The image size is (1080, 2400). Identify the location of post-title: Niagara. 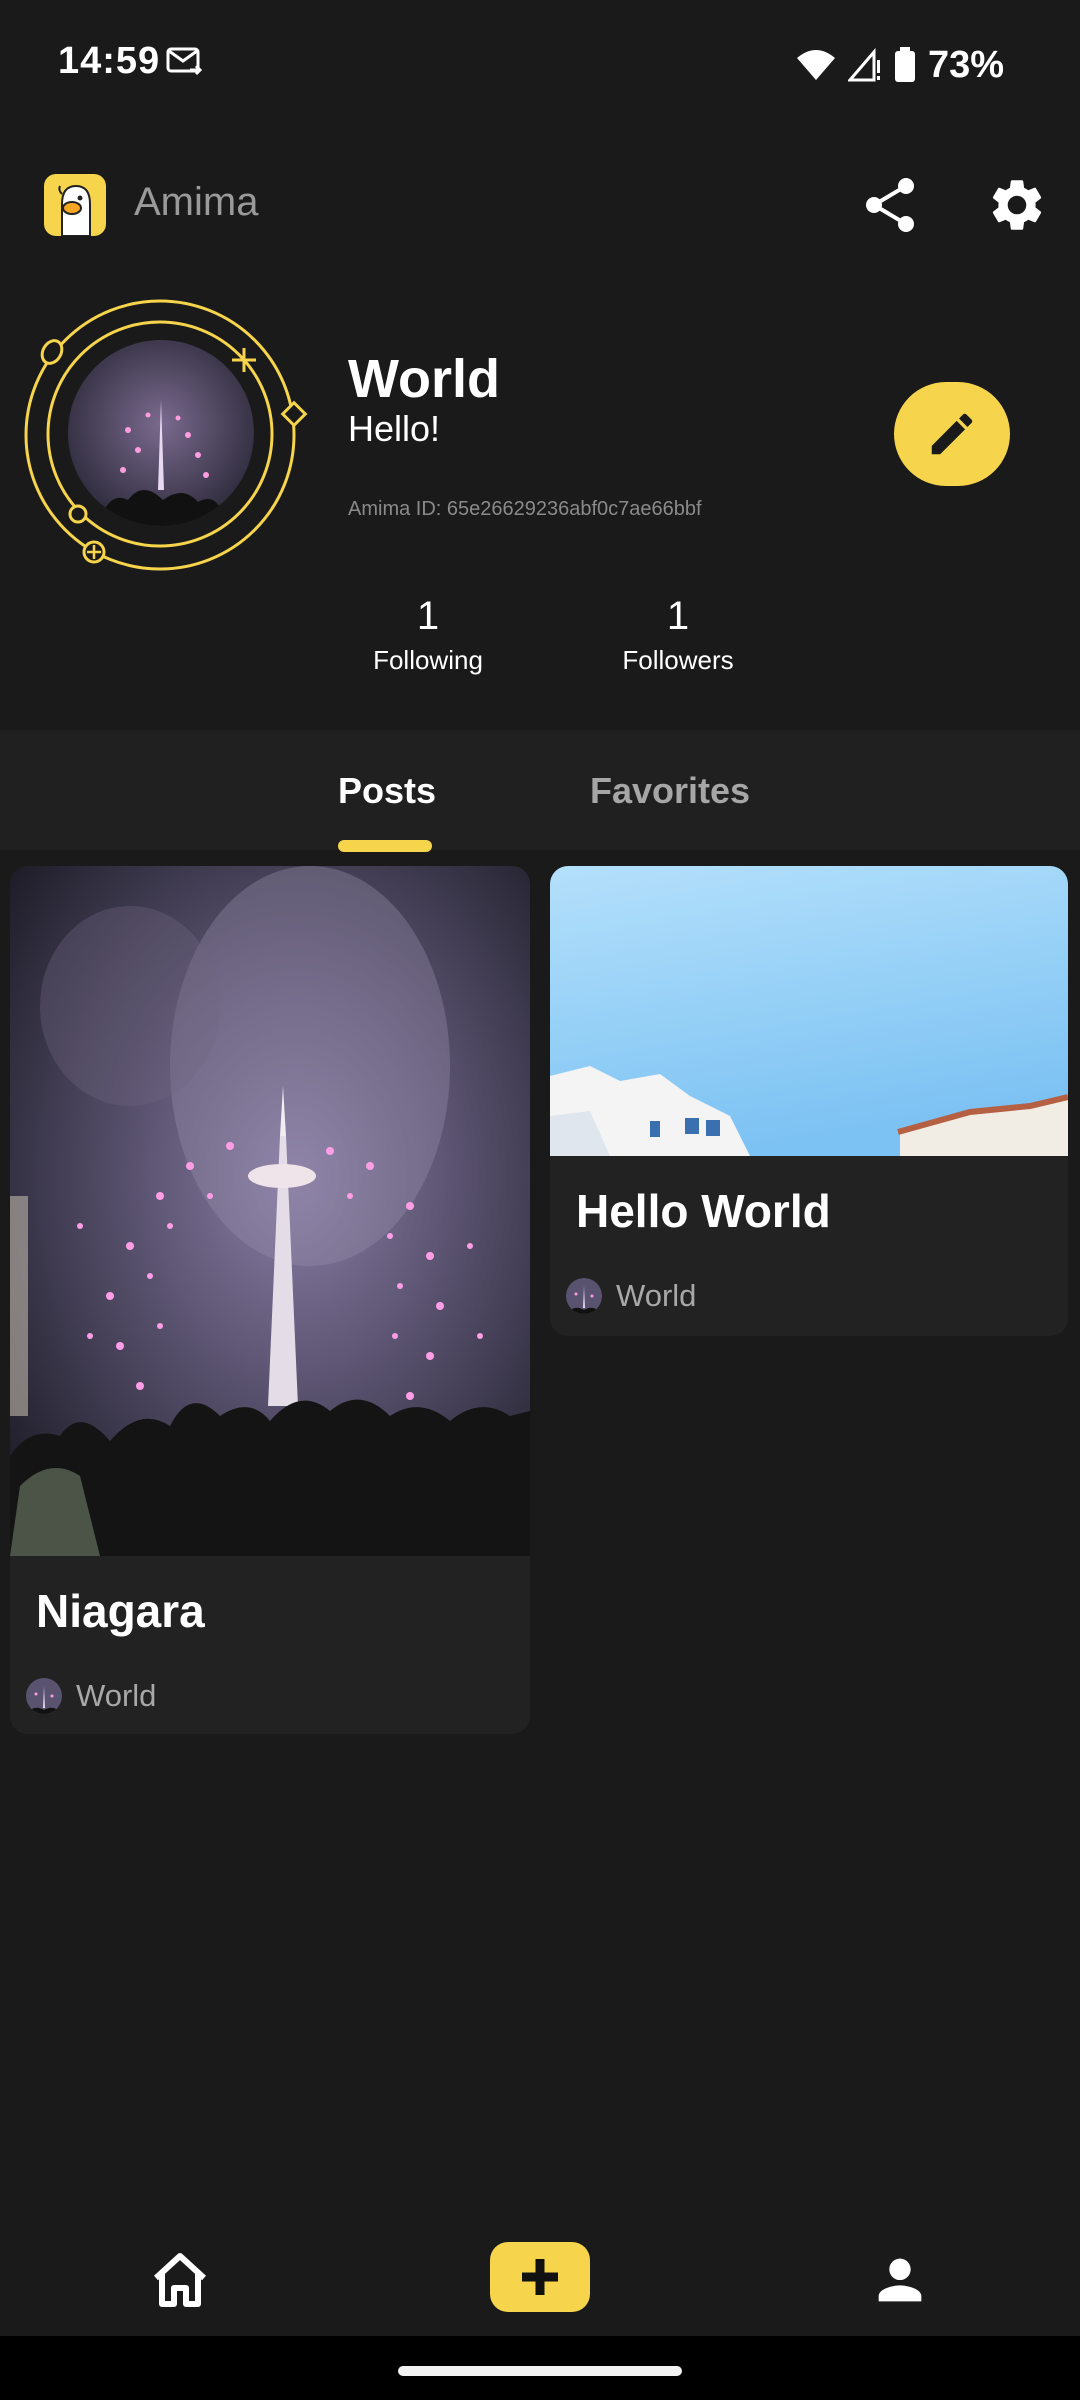
(120, 1611).